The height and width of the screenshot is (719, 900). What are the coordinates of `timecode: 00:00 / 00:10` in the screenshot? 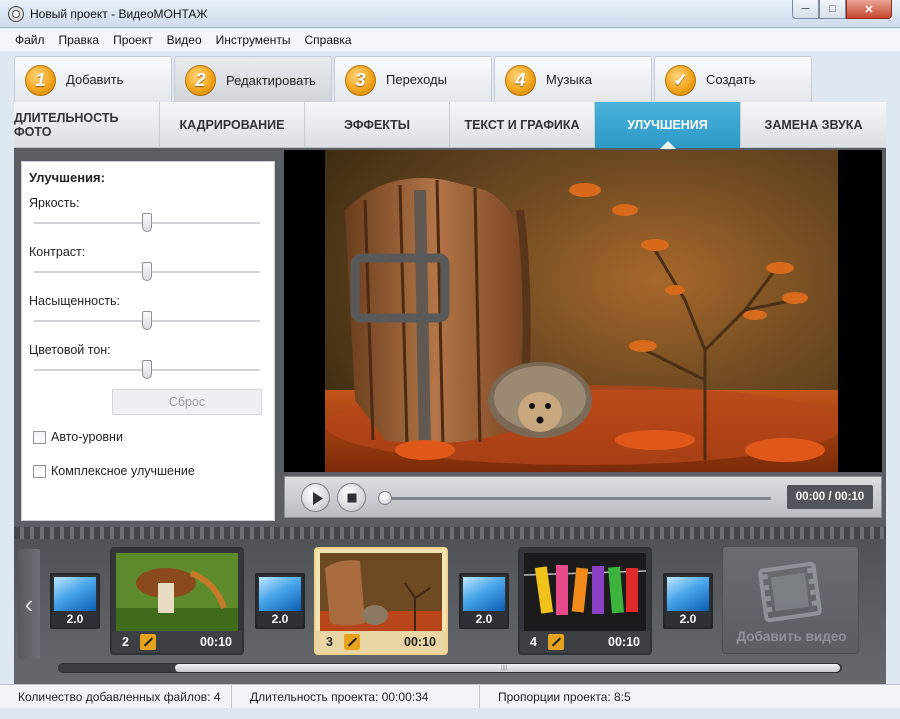 It's located at (830, 497).